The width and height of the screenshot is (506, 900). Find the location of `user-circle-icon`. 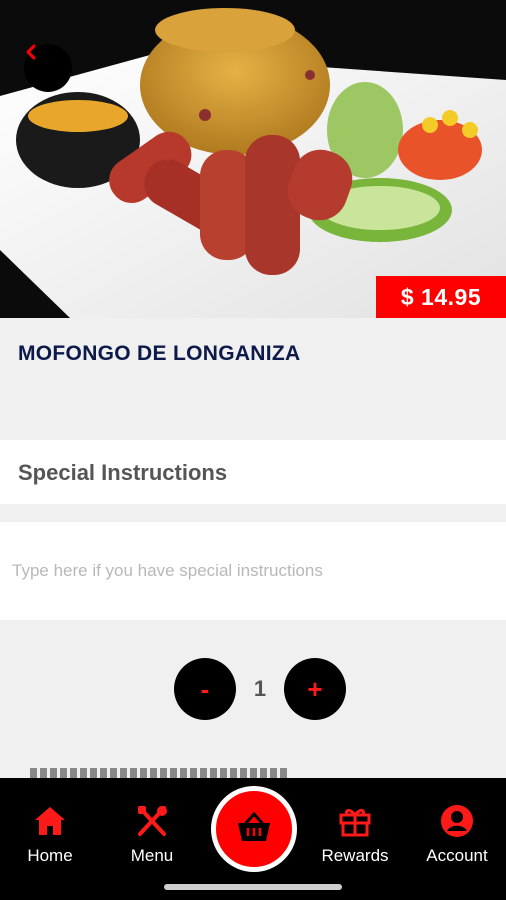

user-circle-icon is located at coordinates (456, 821).